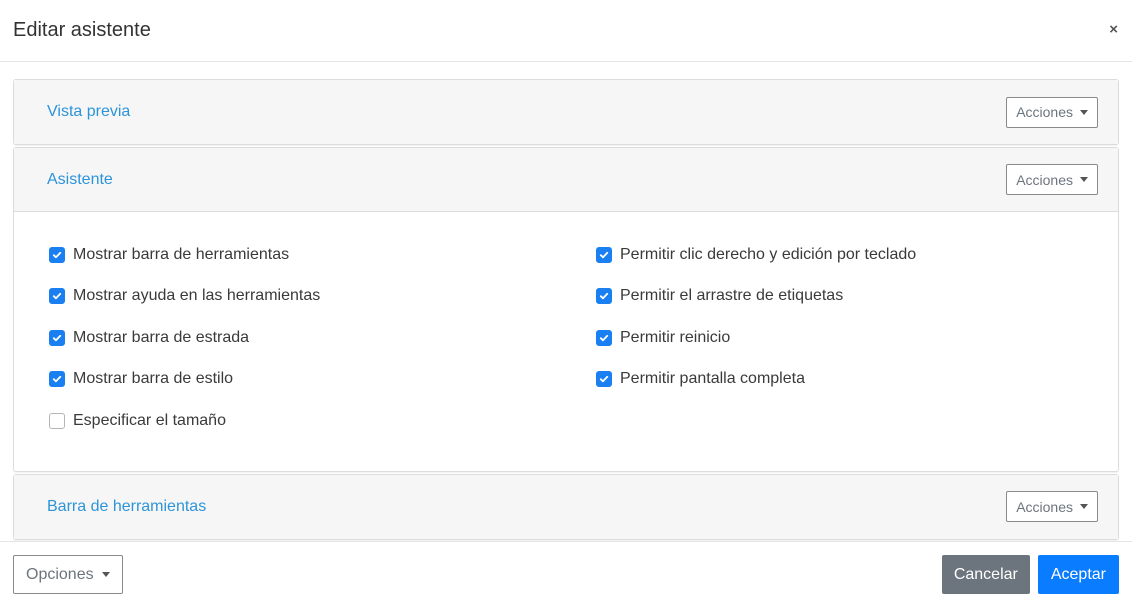 The image size is (1132, 607). I want to click on dialog-title: Editar asistente, so click(82, 30).